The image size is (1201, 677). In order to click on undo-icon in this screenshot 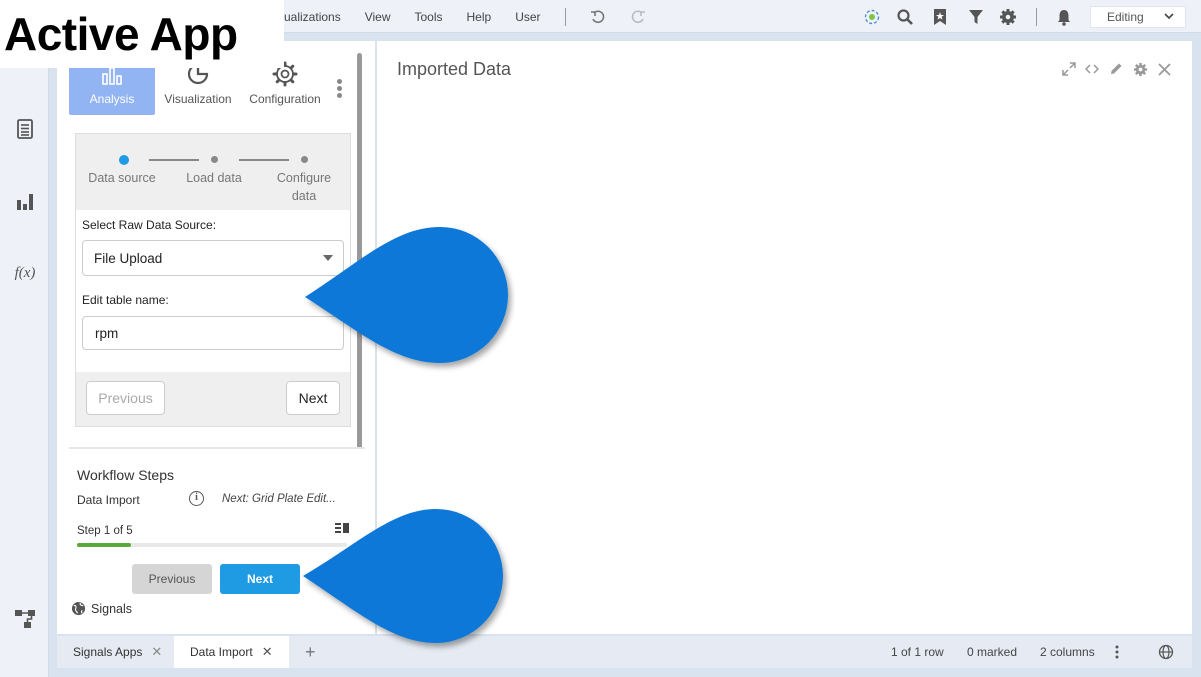, I will do `click(598, 17)`.